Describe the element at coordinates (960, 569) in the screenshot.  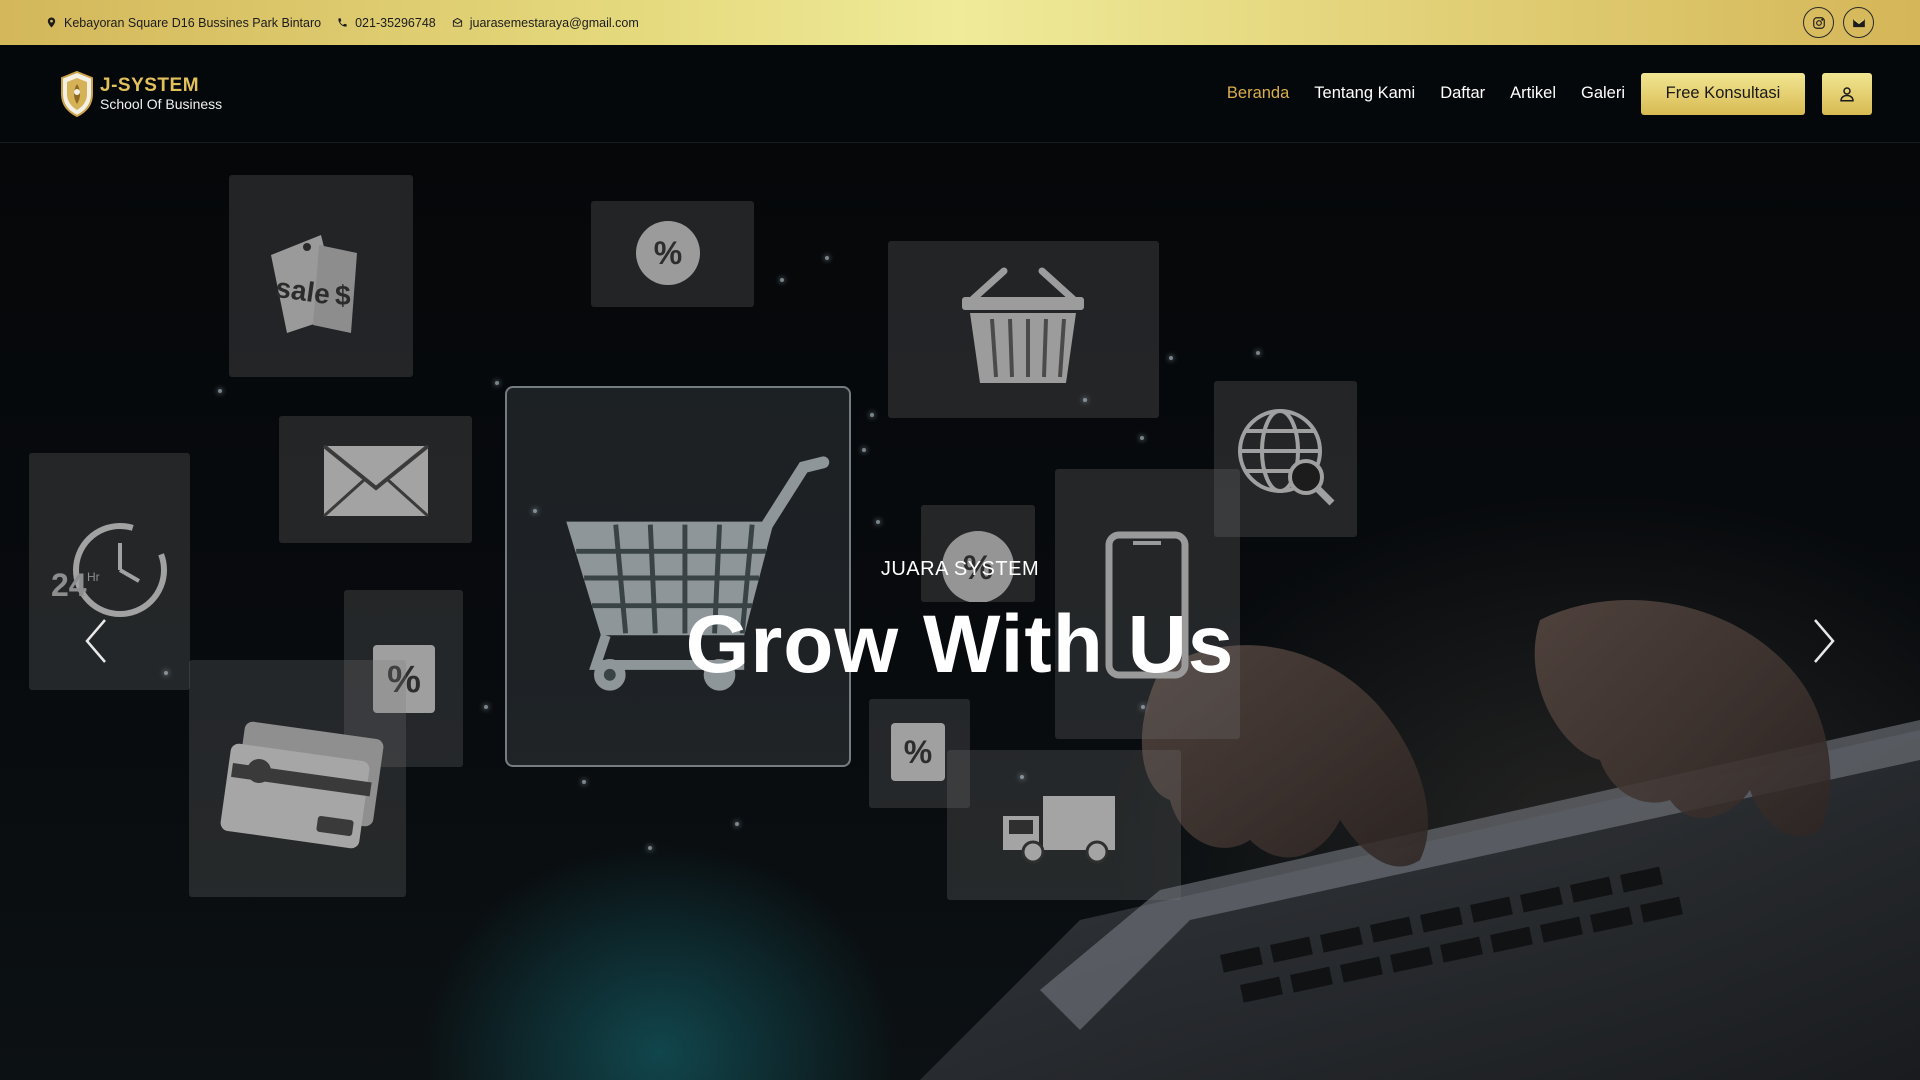
I see `hero-kicker: JUARA SYSTEM` at that location.